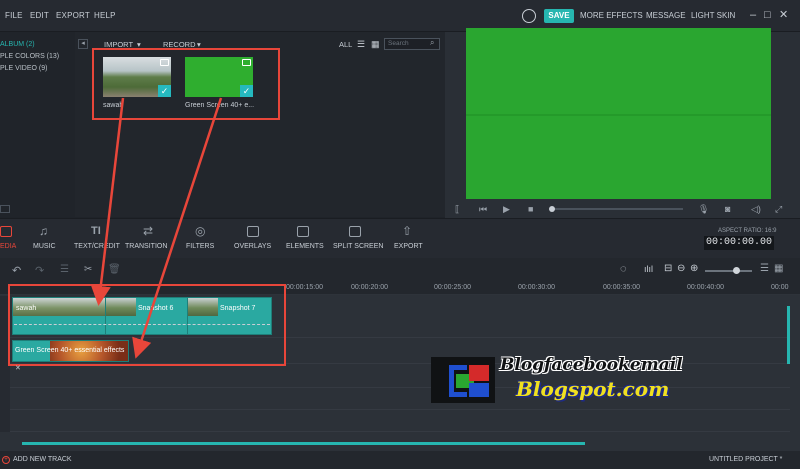 The width and height of the screenshot is (800, 469). I want to click on logo-blue, so click(479, 390).